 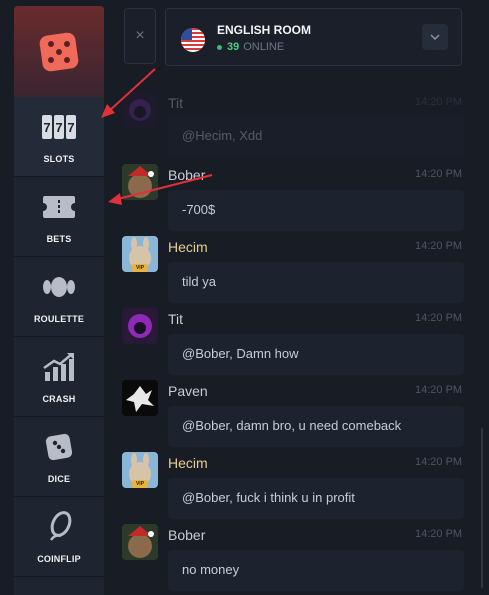 What do you see at coordinates (316, 426) in the screenshot?
I see `message-text: @Bober, damn bro, u need comeback` at bounding box center [316, 426].